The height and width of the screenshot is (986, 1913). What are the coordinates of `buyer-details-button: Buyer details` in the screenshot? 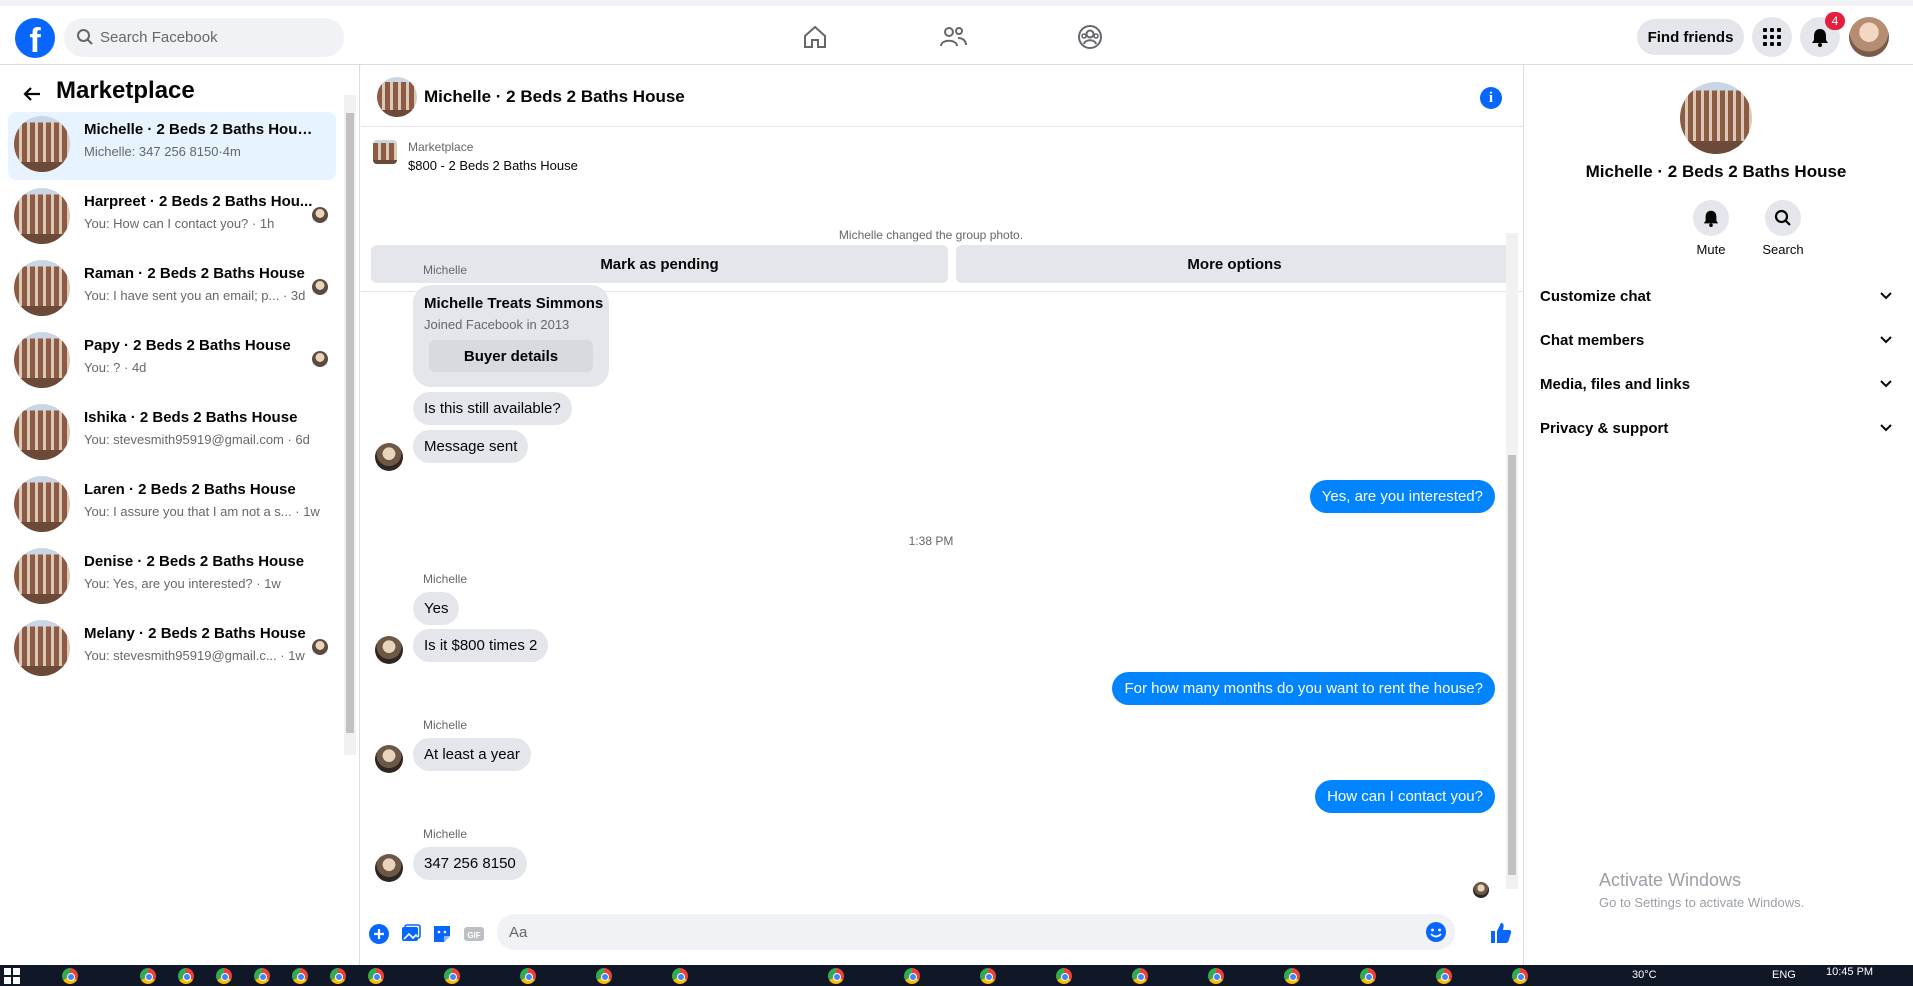 It's located at (511, 356).